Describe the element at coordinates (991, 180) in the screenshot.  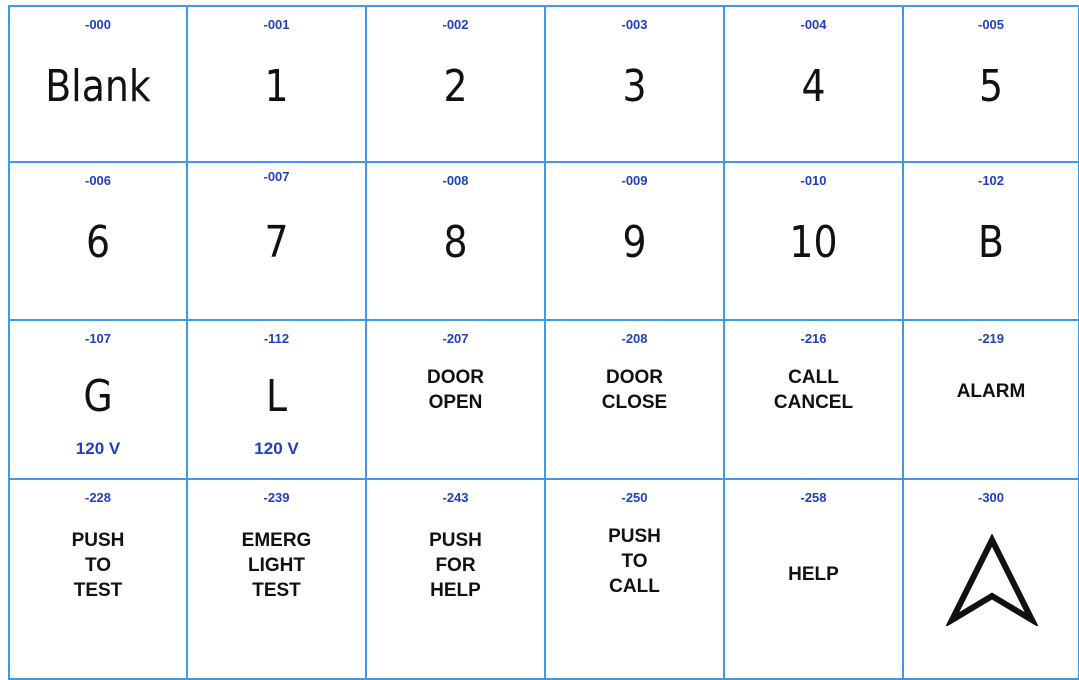
I see `code-label: -102` at that location.